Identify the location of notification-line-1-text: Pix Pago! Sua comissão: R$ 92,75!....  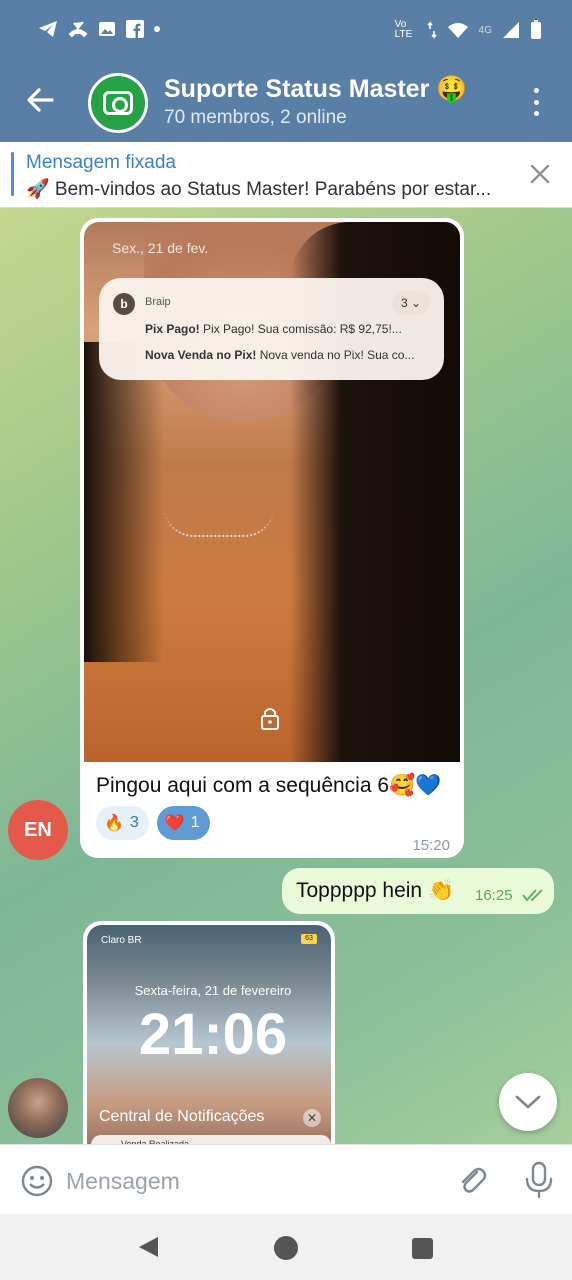
(300, 329).